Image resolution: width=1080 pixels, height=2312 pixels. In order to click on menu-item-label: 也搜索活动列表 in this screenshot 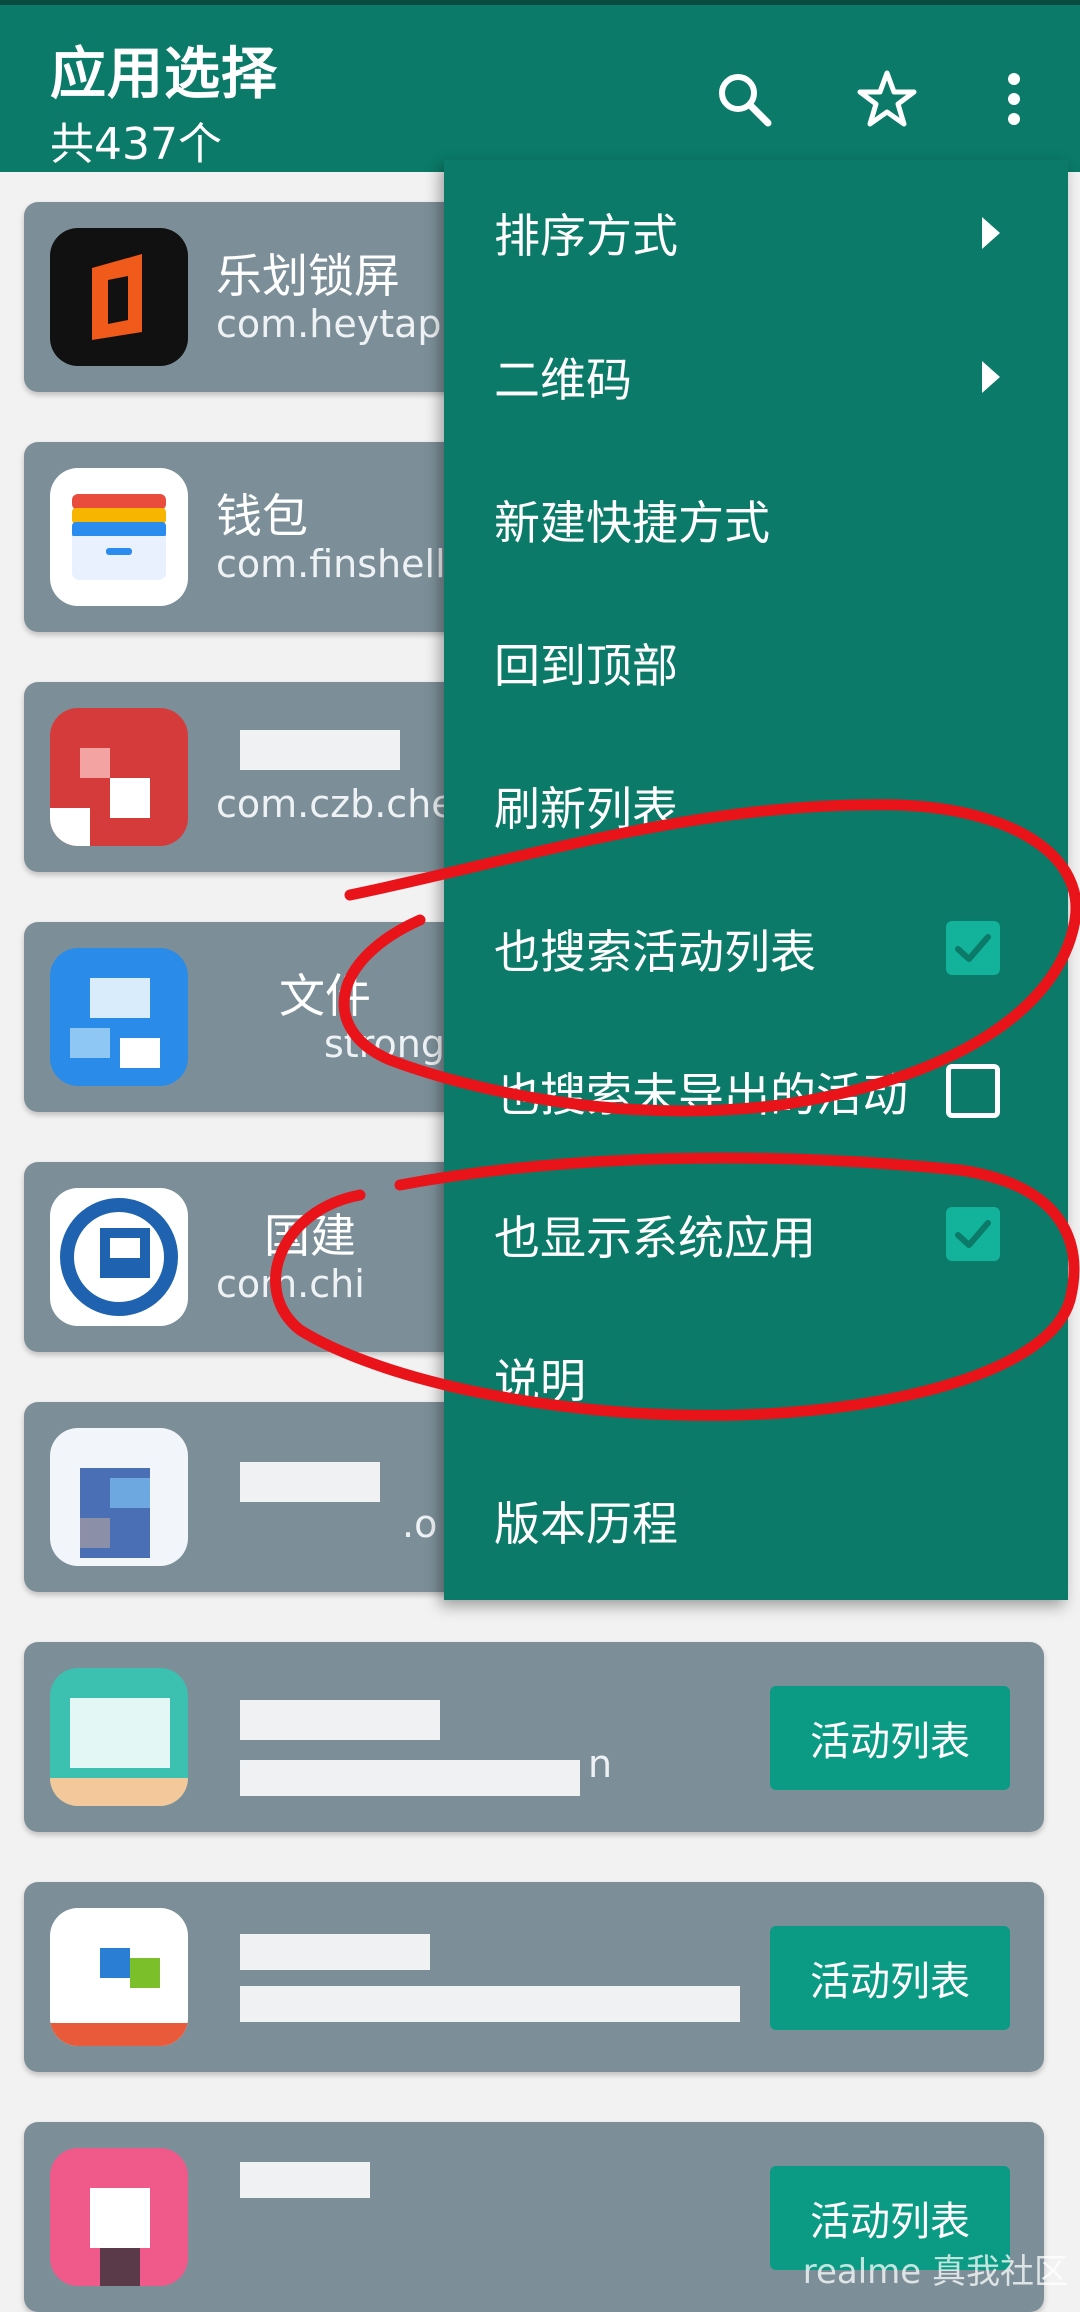, I will do `click(655, 951)`.